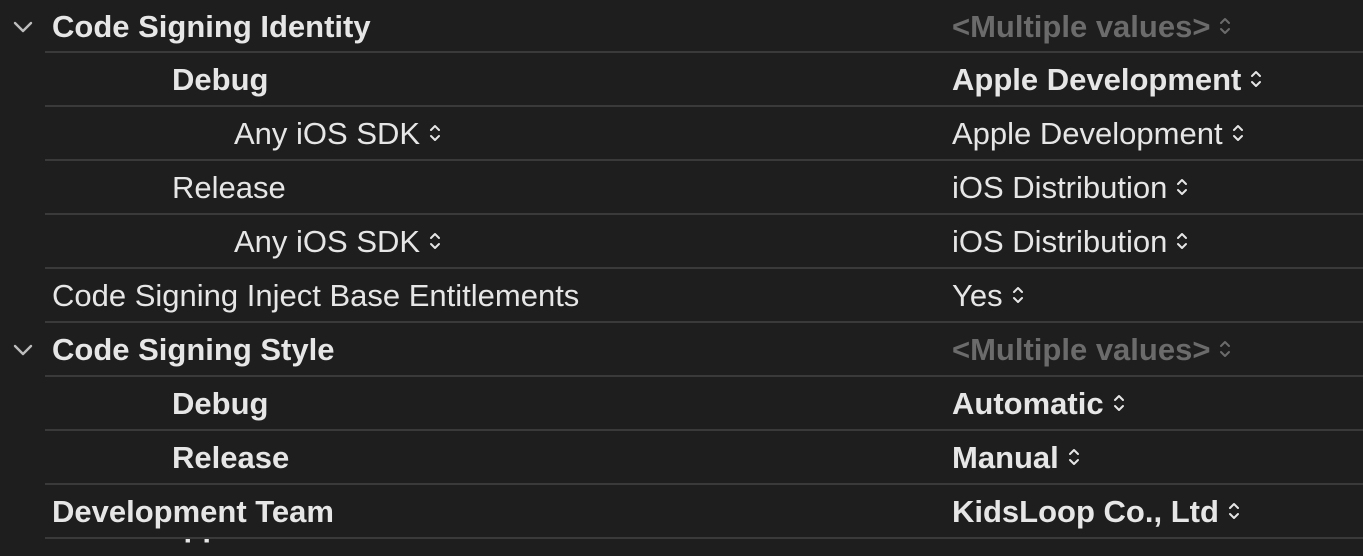 The image size is (1363, 556). Describe the element at coordinates (1028, 403) in the screenshot. I see `setting-value: Automatic` at that location.